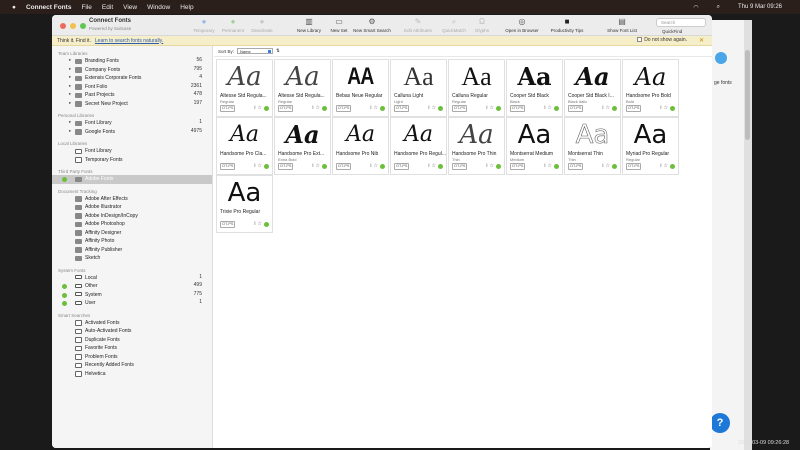  Describe the element at coordinates (132, 233) in the screenshot. I see `sidebar-item: Affinity Designer` at that location.